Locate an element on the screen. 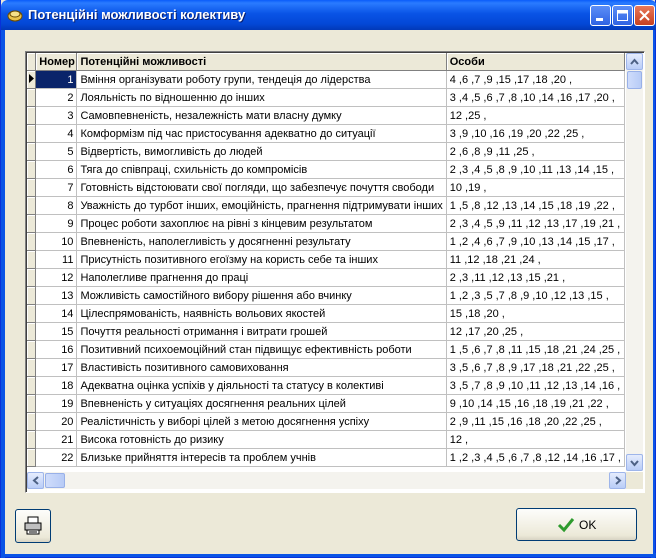  column-header-persons: Особи is located at coordinates (535, 62).